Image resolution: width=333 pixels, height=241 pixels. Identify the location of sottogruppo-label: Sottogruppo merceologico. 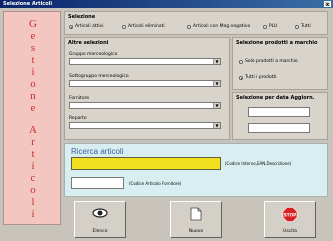
(99, 76).